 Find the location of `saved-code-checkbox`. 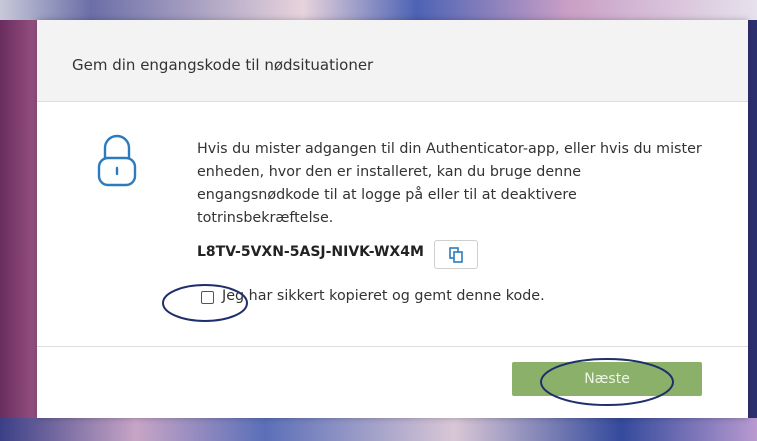

saved-code-checkbox is located at coordinates (207, 297).